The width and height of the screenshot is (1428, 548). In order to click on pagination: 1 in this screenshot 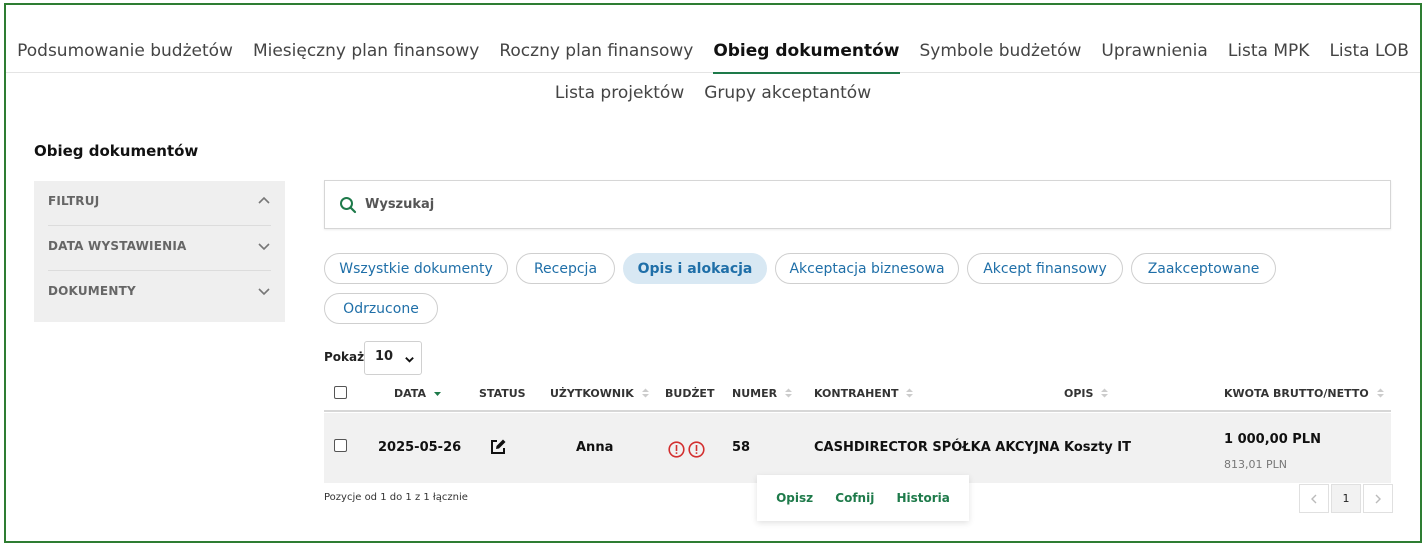, I will do `click(1346, 498)`.